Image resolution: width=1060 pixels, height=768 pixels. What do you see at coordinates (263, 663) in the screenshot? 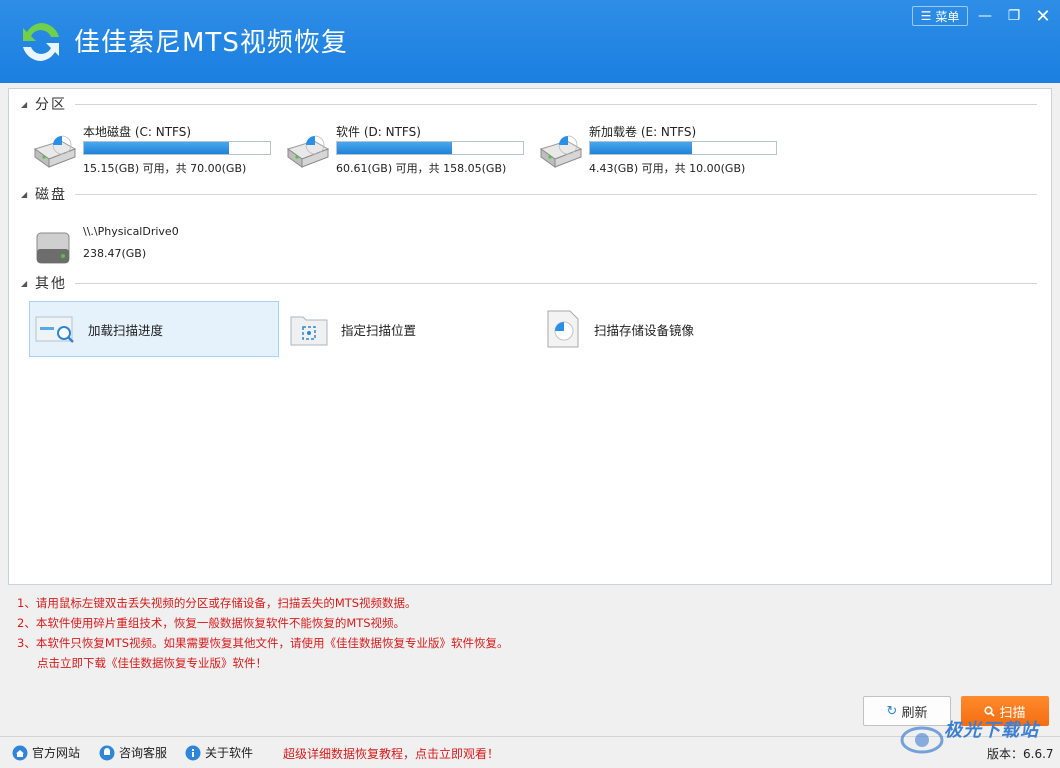
I see `download-pro-link: 点击立即下载《佳佳数据恢复专业版》软件！` at bounding box center [263, 663].